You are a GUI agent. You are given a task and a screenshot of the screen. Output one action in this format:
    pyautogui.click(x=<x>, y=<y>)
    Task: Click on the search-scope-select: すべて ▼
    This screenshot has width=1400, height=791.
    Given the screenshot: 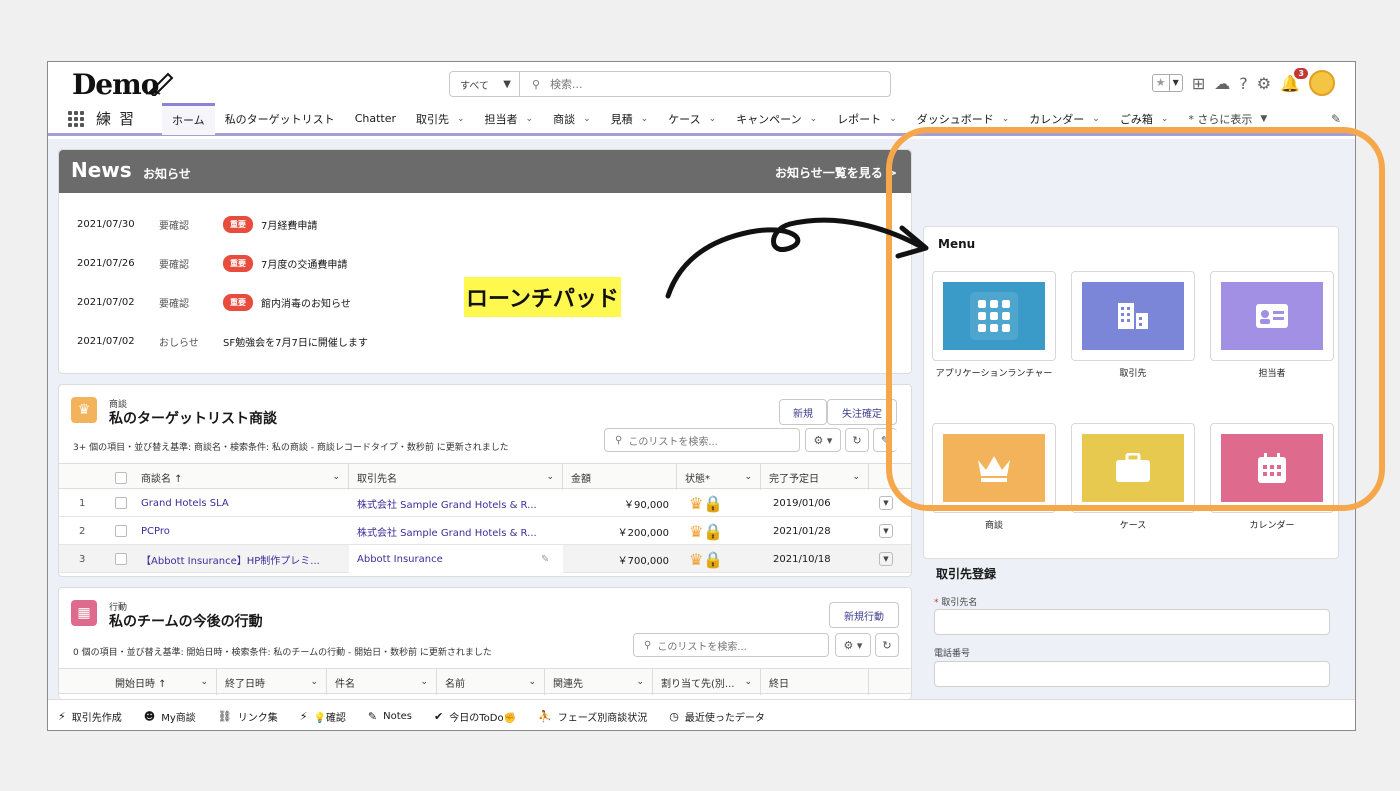 What is the action you would take?
    pyautogui.click(x=485, y=84)
    